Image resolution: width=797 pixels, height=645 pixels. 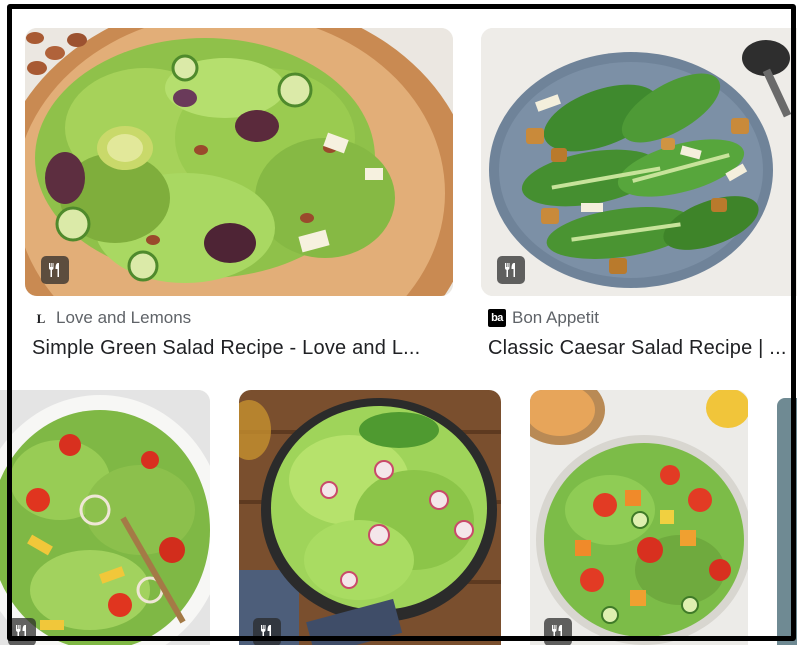 I want to click on result-card-tomato-cucumber-salad, so click(x=639, y=517).